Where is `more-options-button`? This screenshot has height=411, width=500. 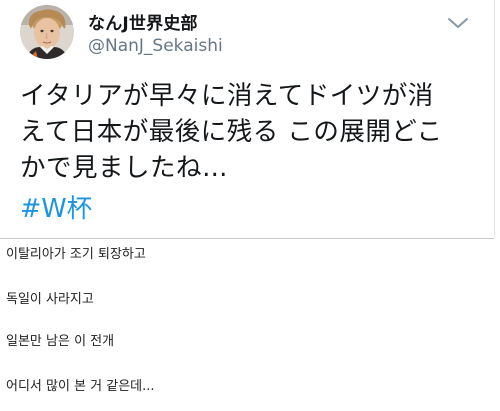 more-options-button is located at coordinates (458, 23).